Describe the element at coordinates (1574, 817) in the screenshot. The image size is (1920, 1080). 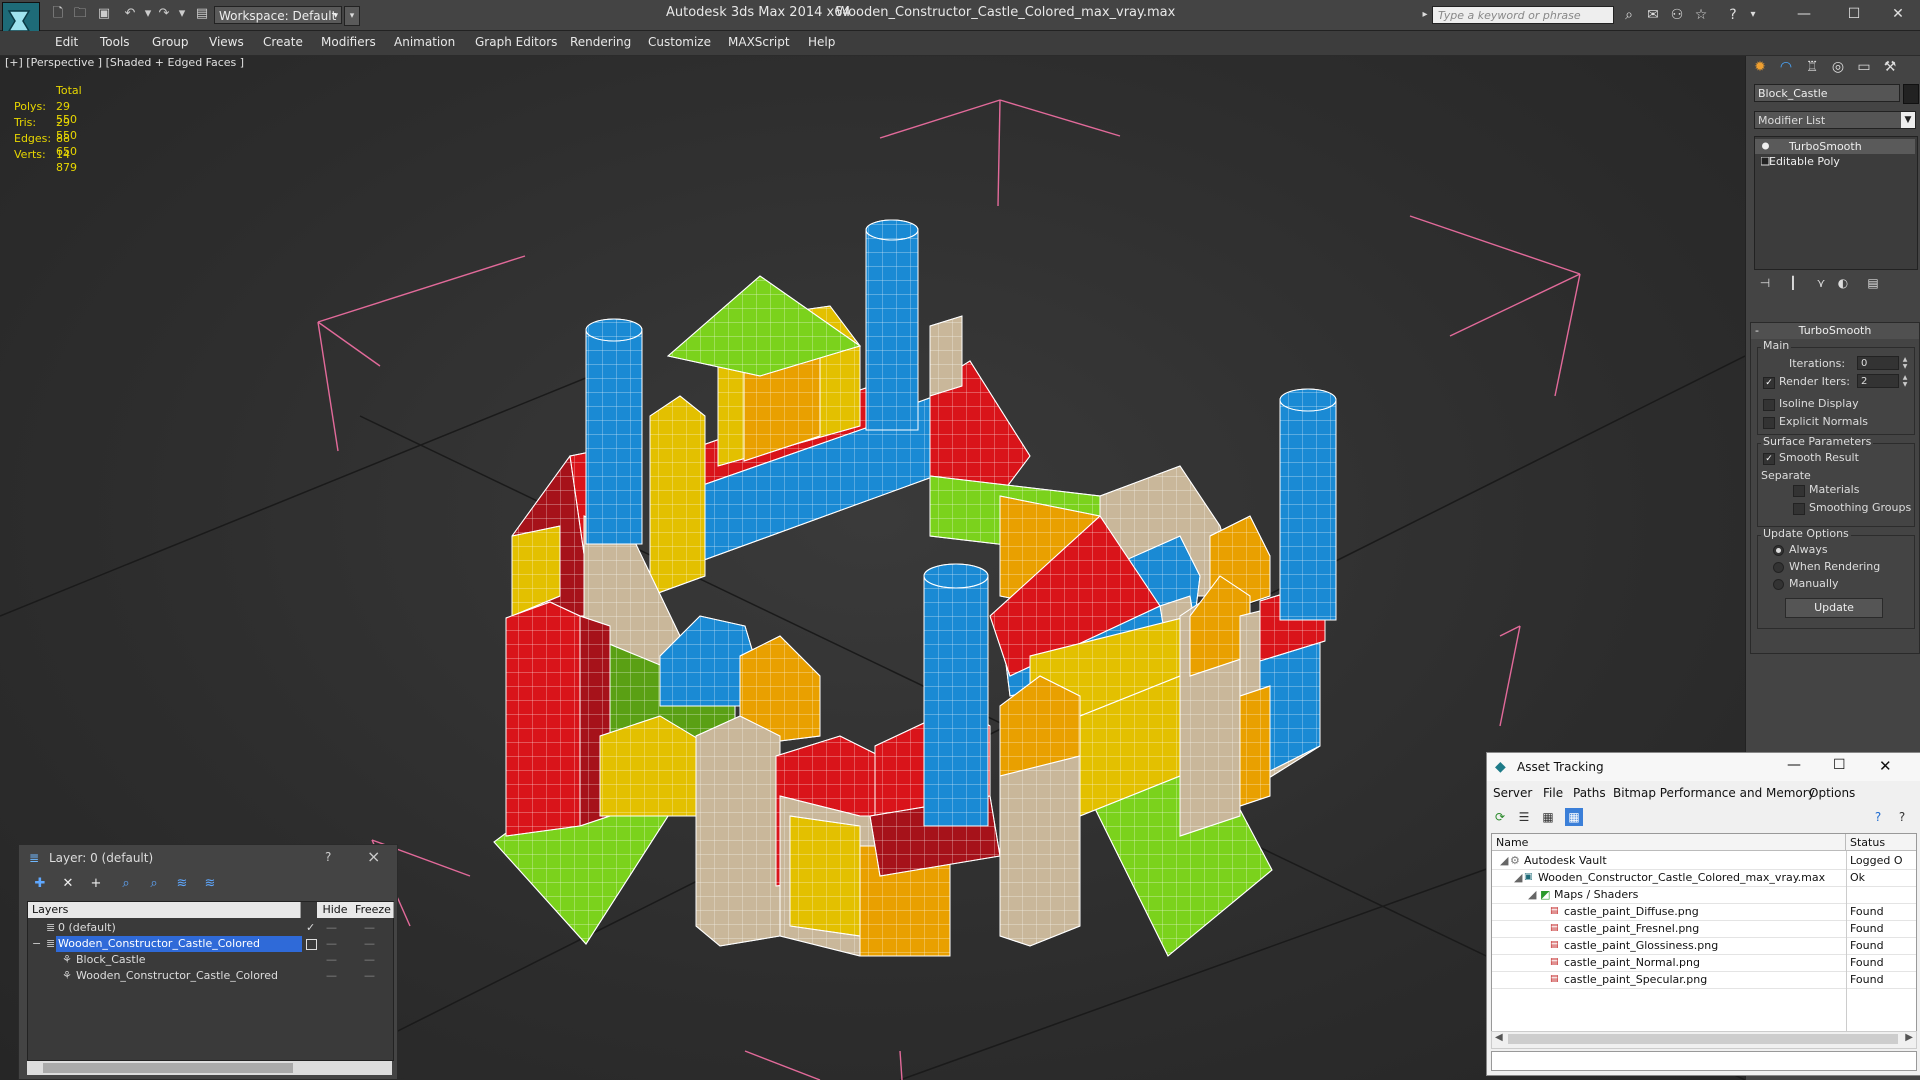
I see `grid-view-icon: ▦` at that location.